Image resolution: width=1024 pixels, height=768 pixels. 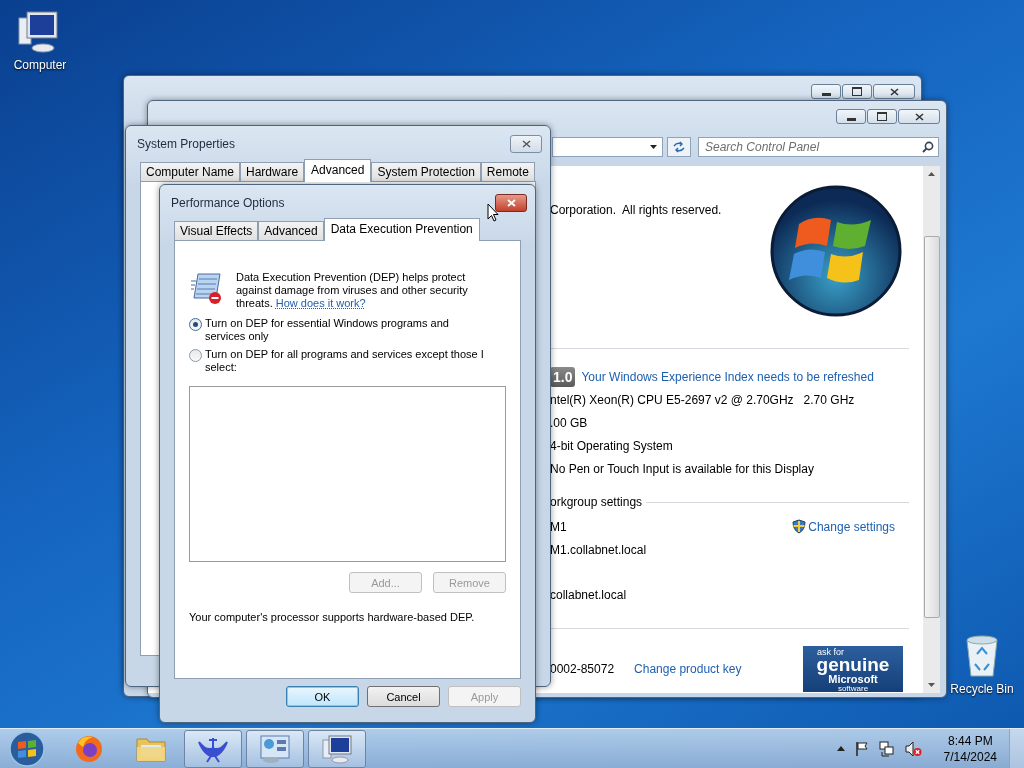 I want to click on help-link: How does it work?, so click(x=320, y=303).